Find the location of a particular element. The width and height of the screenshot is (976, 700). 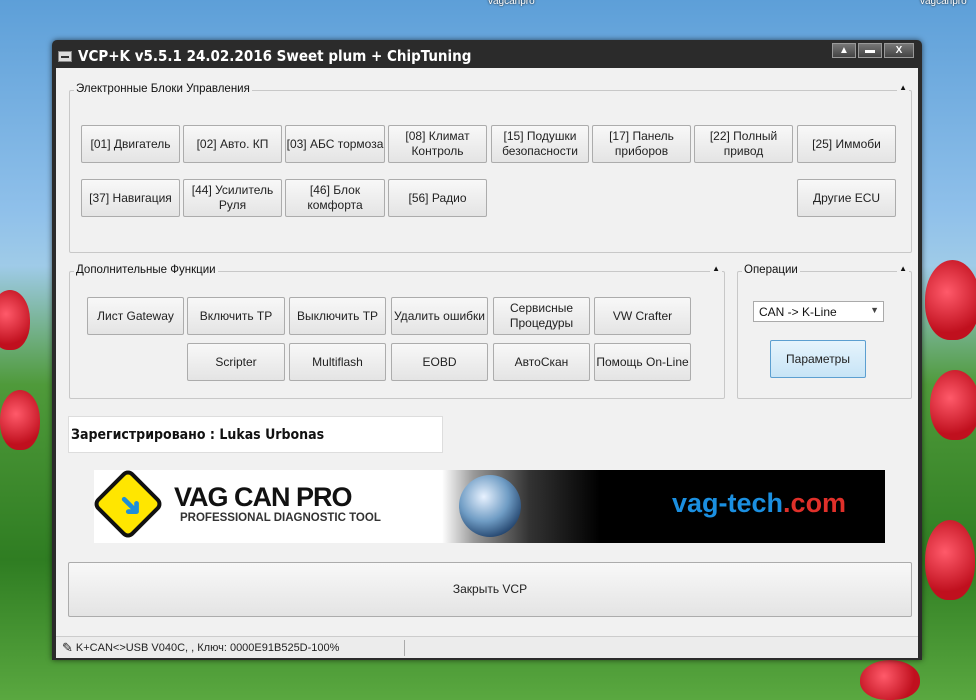

gateway-list-button: Лист Gateway is located at coordinates (135, 316).